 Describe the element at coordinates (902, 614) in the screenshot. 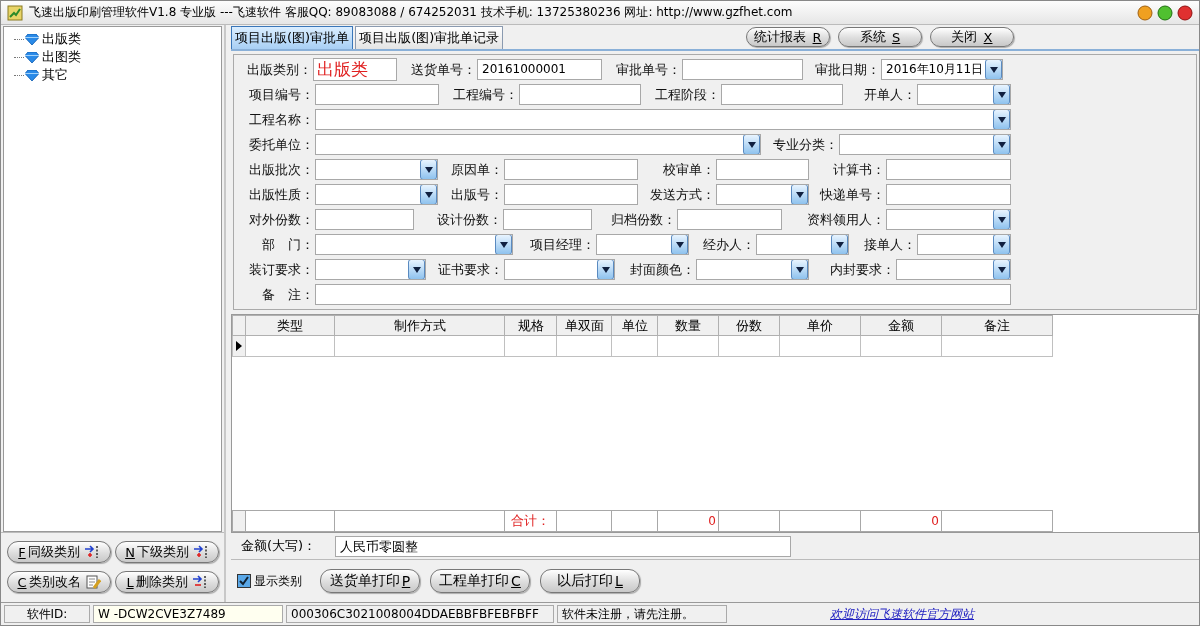

I see `website-link: 欢迎访问飞速软件官方网站` at that location.